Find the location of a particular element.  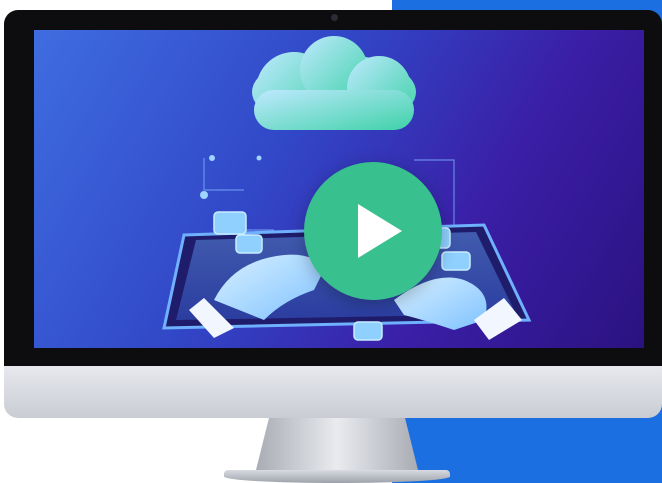

play-button is located at coordinates (373, 231).